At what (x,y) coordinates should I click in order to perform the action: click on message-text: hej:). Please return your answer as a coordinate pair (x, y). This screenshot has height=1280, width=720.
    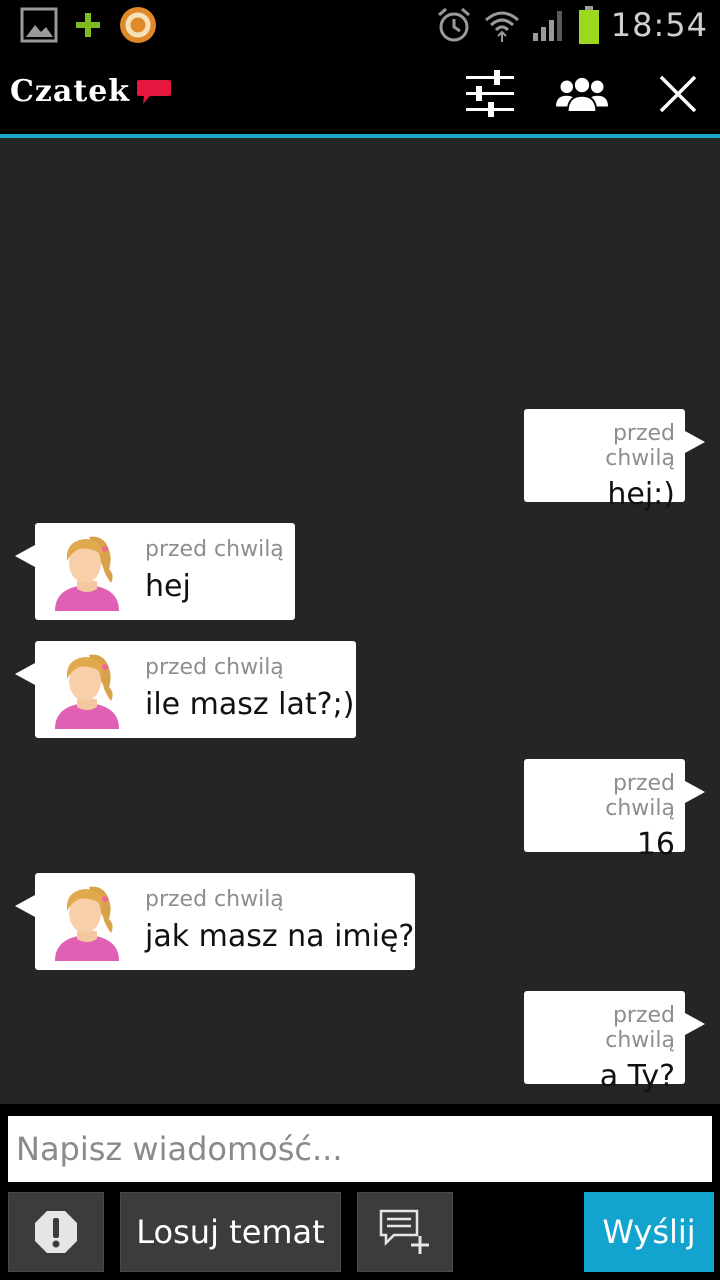
    Looking at the image, I should click on (641, 494).